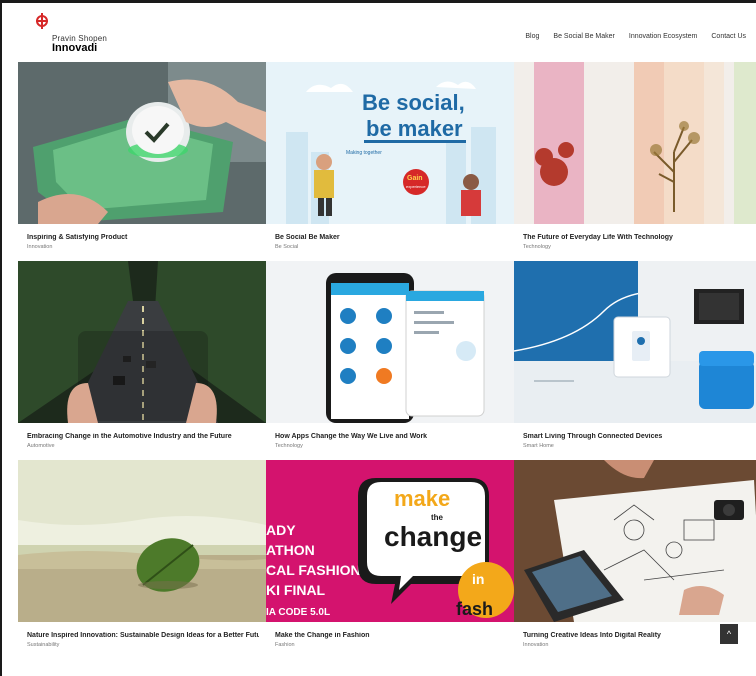 The width and height of the screenshot is (756, 676). Describe the element at coordinates (391, 635) in the screenshot. I see `post-title: Make the Change in Fashion` at that location.